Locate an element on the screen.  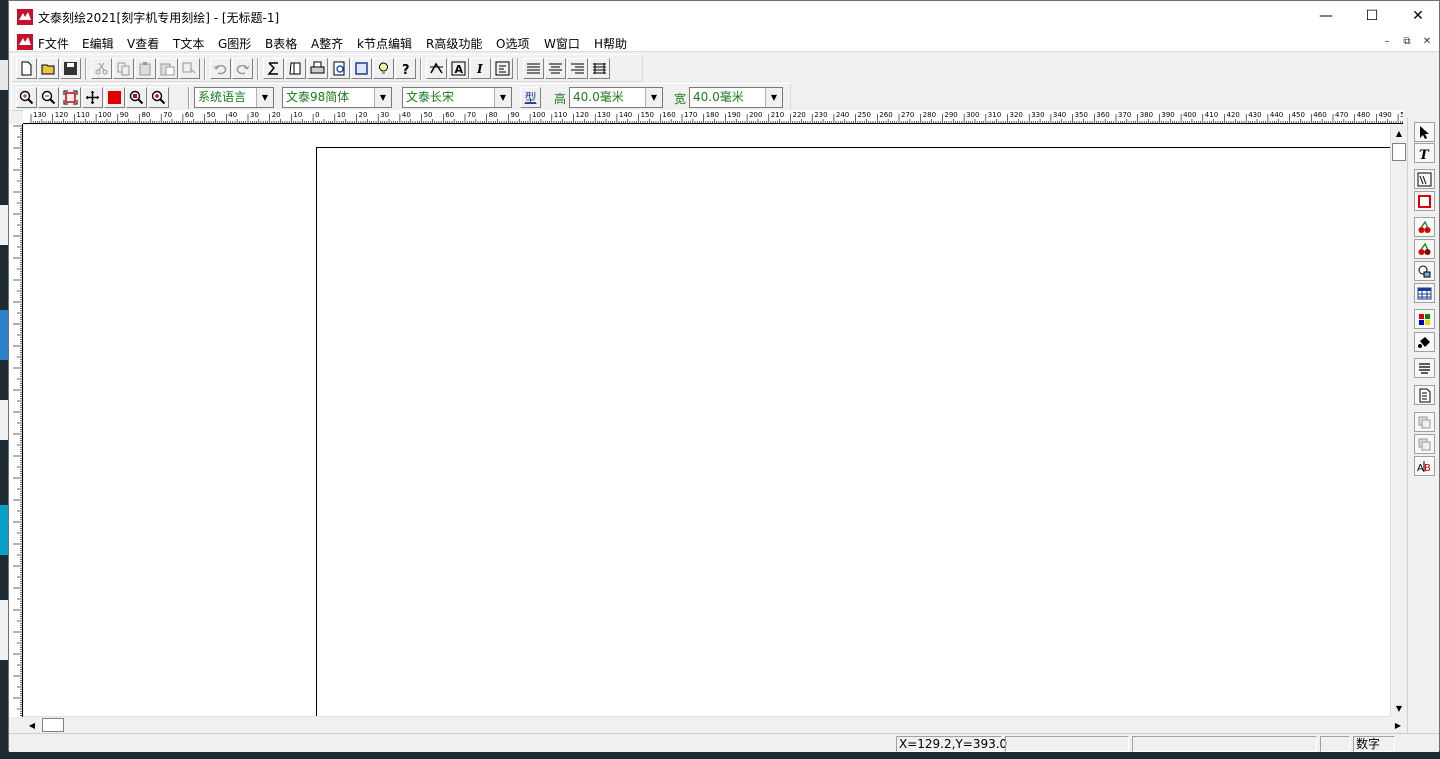
menu-advanced: R高级功能 is located at coordinates (454, 43).